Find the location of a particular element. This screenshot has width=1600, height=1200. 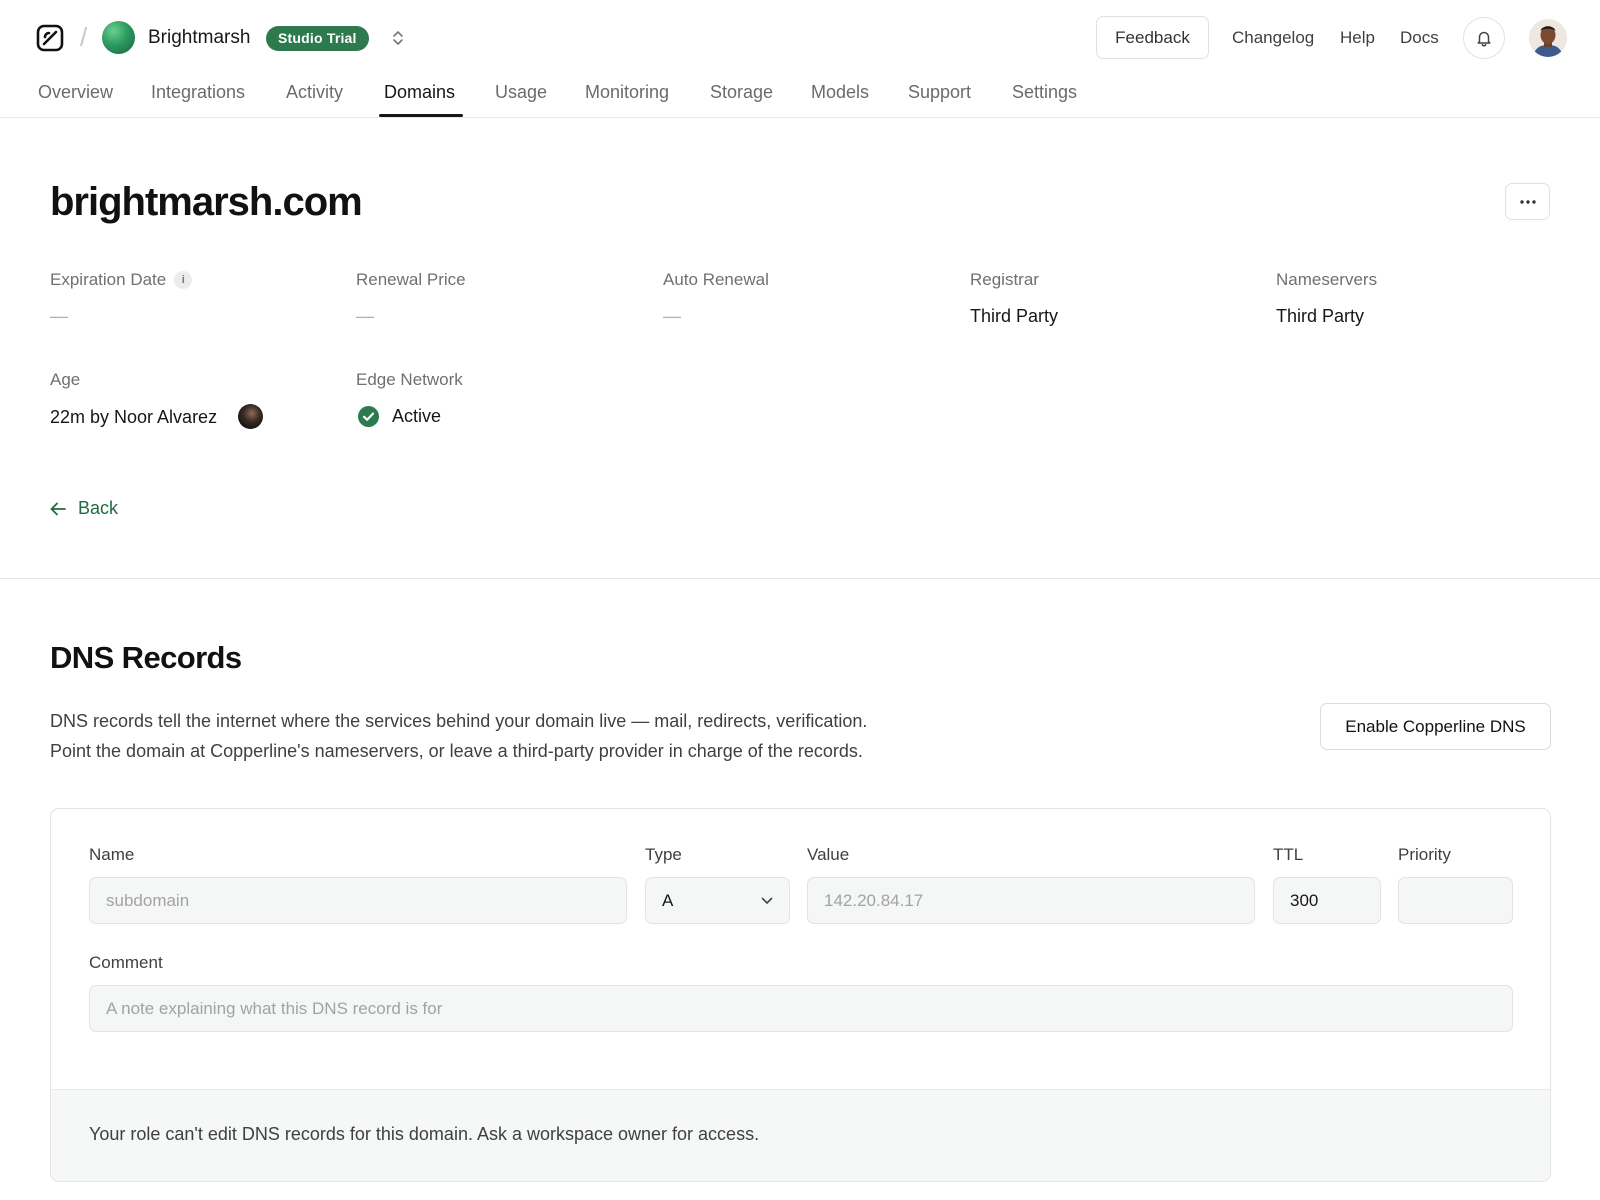

auto-renewal-label: Auto Renewal is located at coordinates (716, 279).